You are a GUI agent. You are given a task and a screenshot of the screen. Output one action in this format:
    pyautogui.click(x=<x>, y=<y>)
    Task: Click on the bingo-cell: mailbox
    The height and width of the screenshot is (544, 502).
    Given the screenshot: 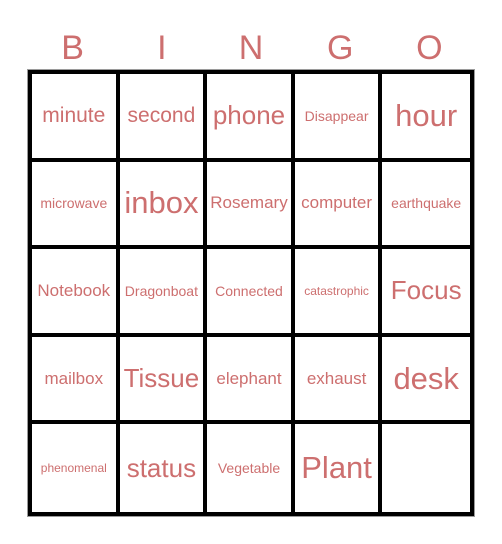 What is the action you would take?
    pyautogui.click(x=76, y=380)
    